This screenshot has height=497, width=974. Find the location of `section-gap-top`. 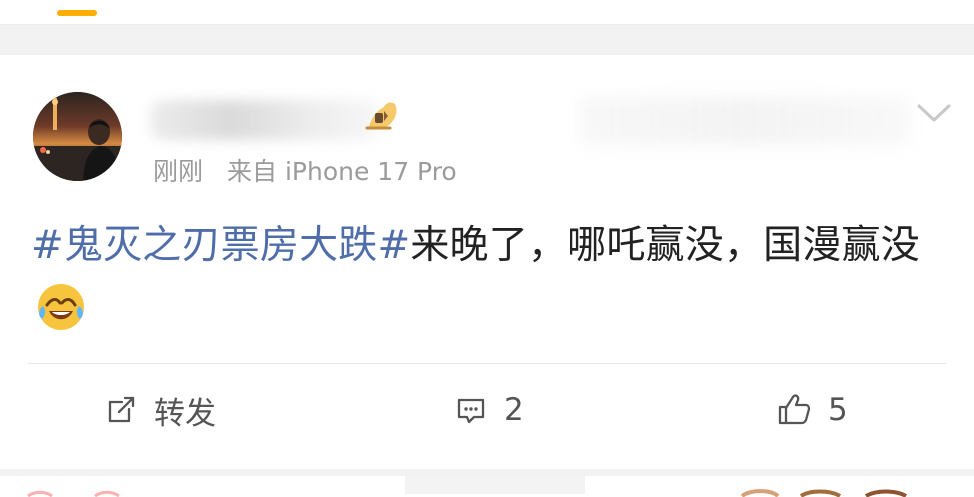

section-gap-top is located at coordinates (487, 40).